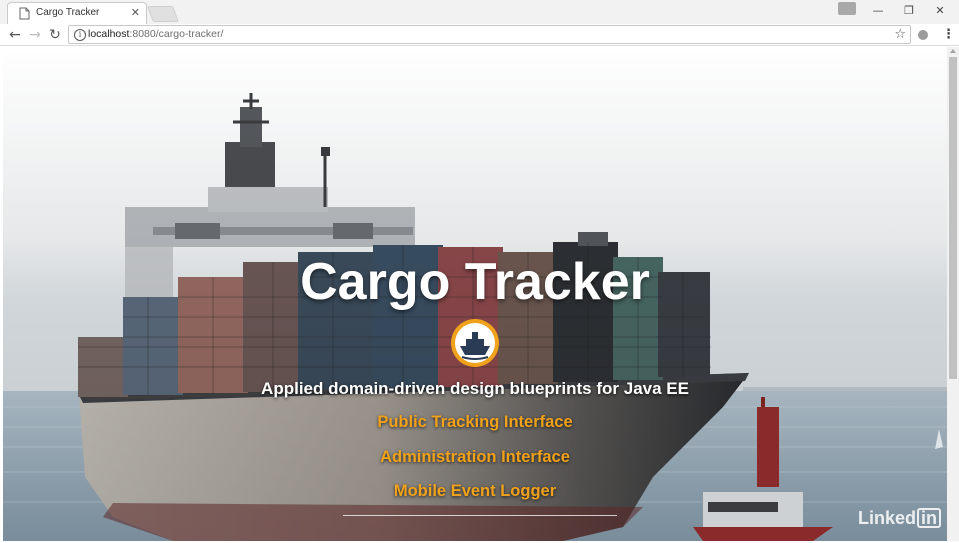 Image resolution: width=959 pixels, height=543 pixels. I want to click on linkedin-watermark: Linked in, so click(900, 518).